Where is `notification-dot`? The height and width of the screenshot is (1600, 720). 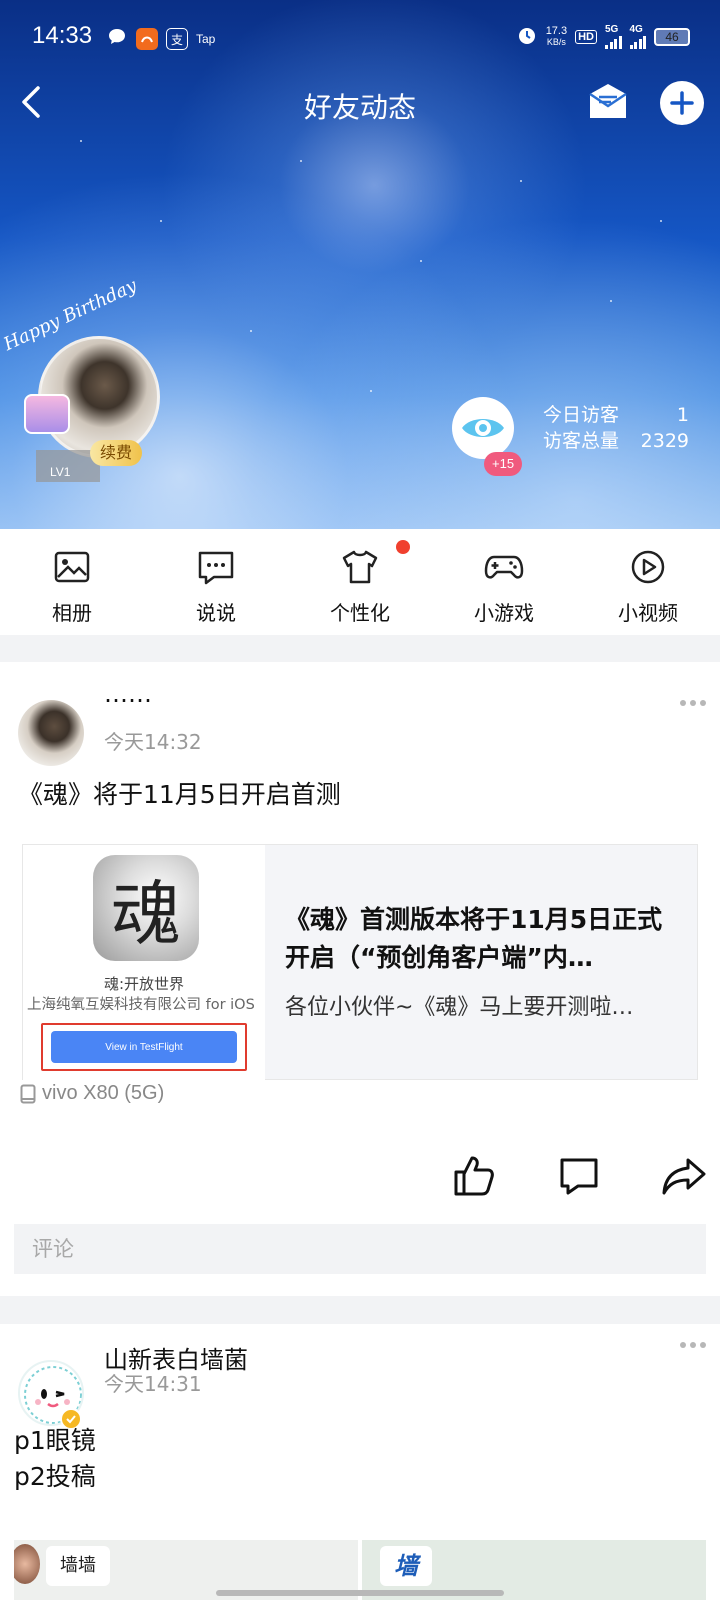 notification-dot is located at coordinates (403, 547).